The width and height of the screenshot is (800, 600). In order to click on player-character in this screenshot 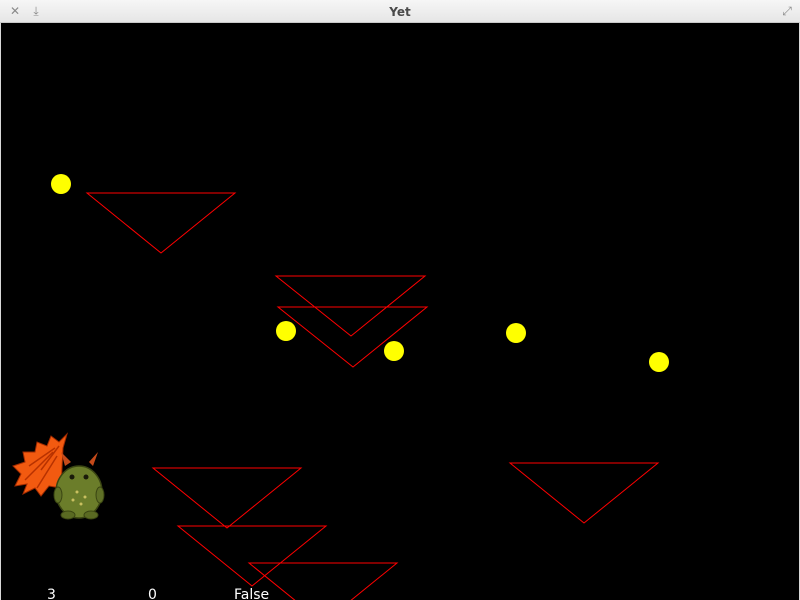, I will do `click(58, 476)`.